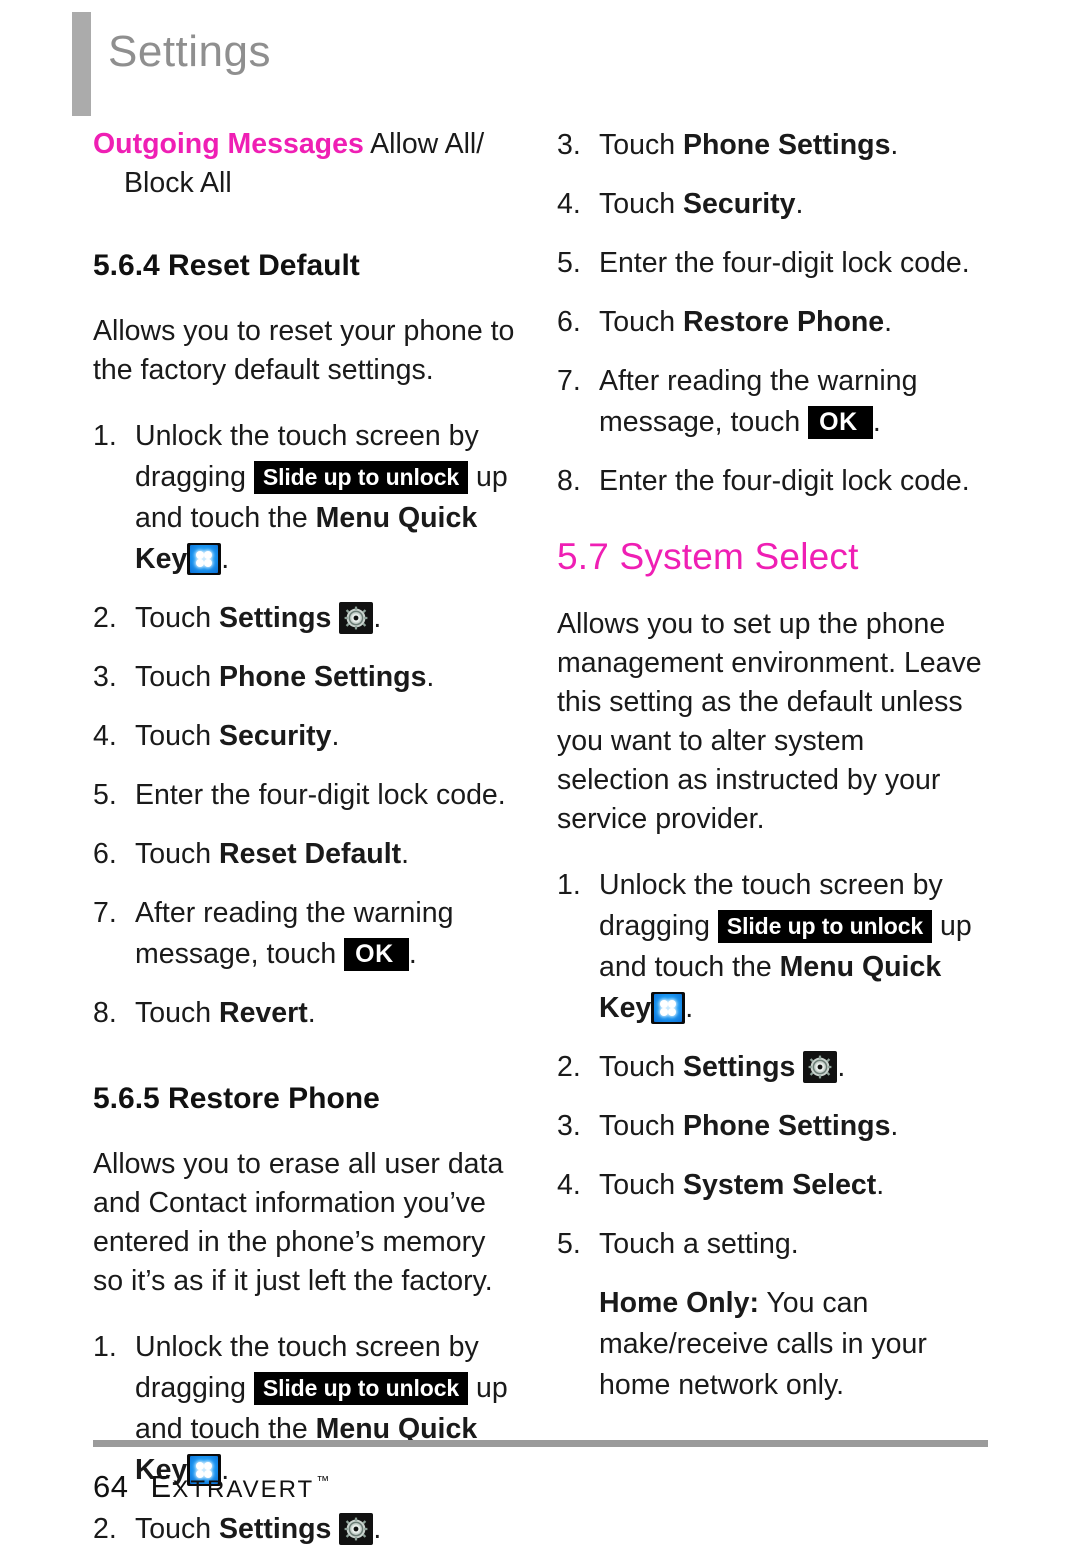 The width and height of the screenshot is (1080, 1568). What do you see at coordinates (708, 556) in the screenshot?
I see `chapter-heading-system-select: 5.7 System Select` at bounding box center [708, 556].